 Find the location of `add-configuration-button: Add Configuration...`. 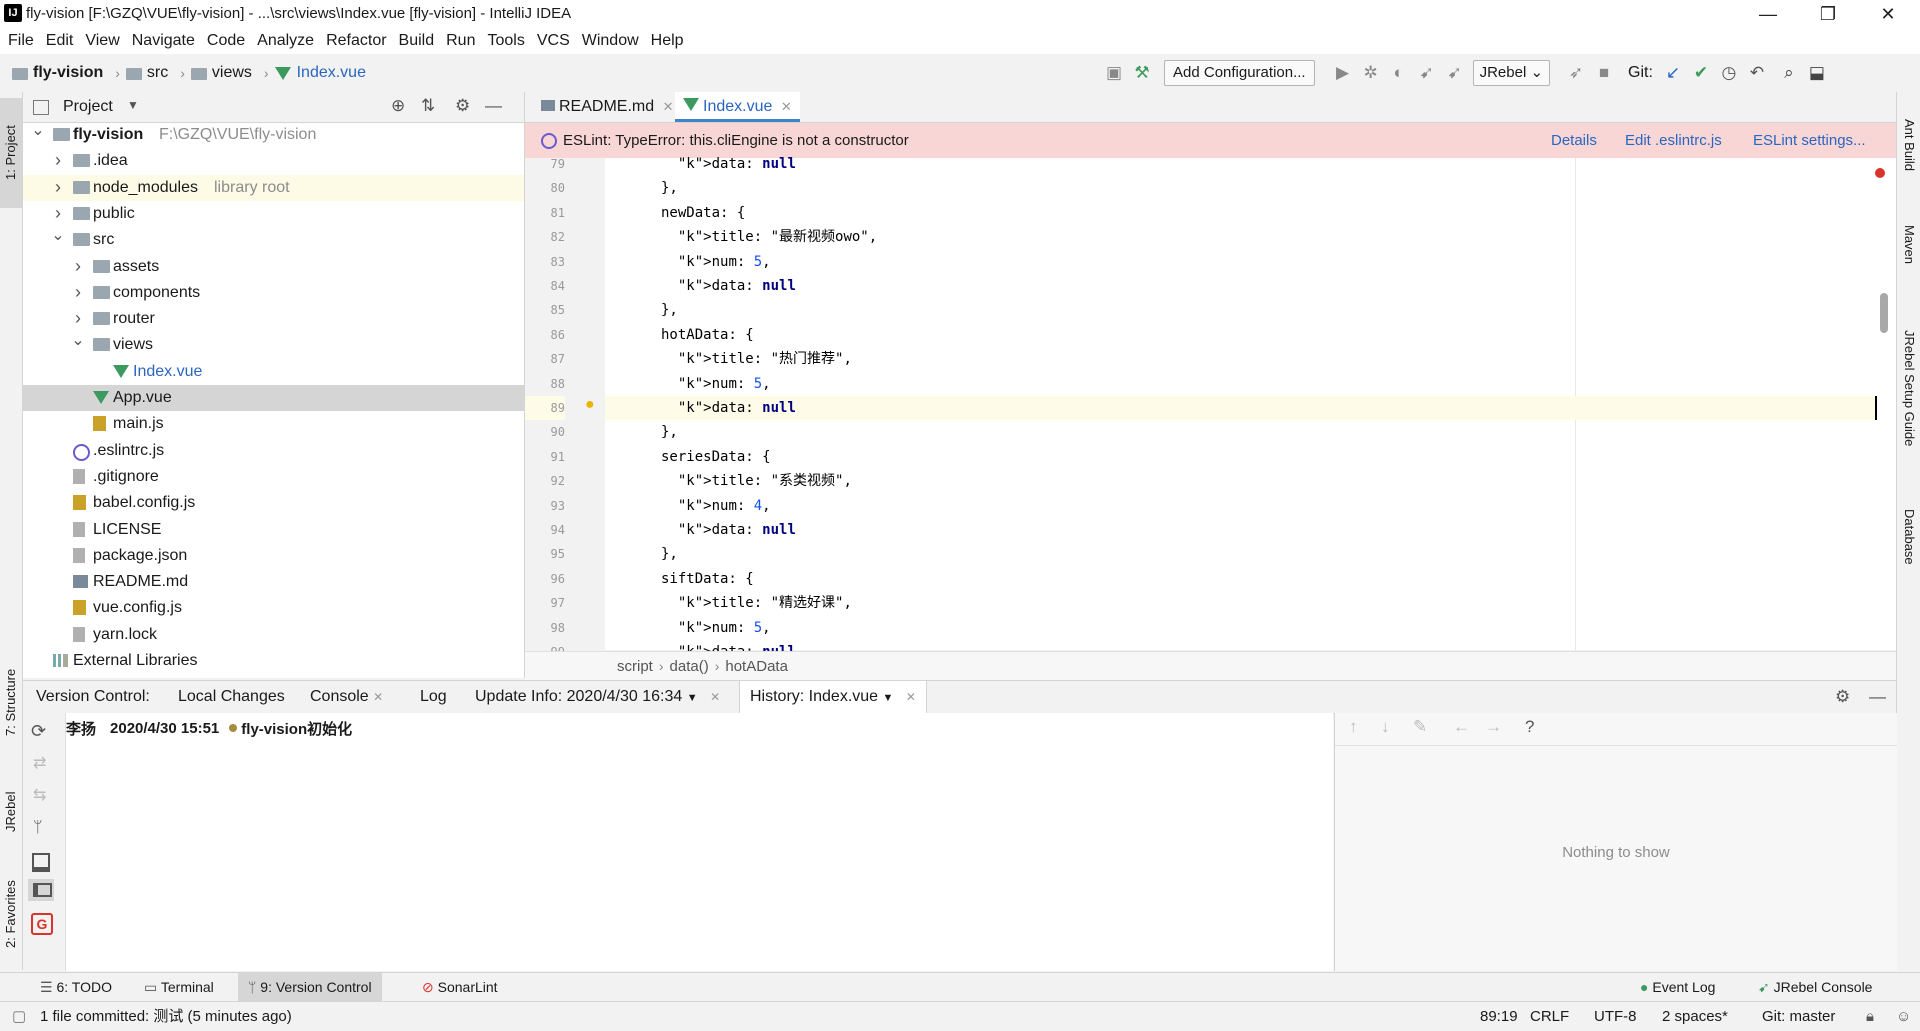

add-configuration-button: Add Configuration... is located at coordinates (1239, 73).